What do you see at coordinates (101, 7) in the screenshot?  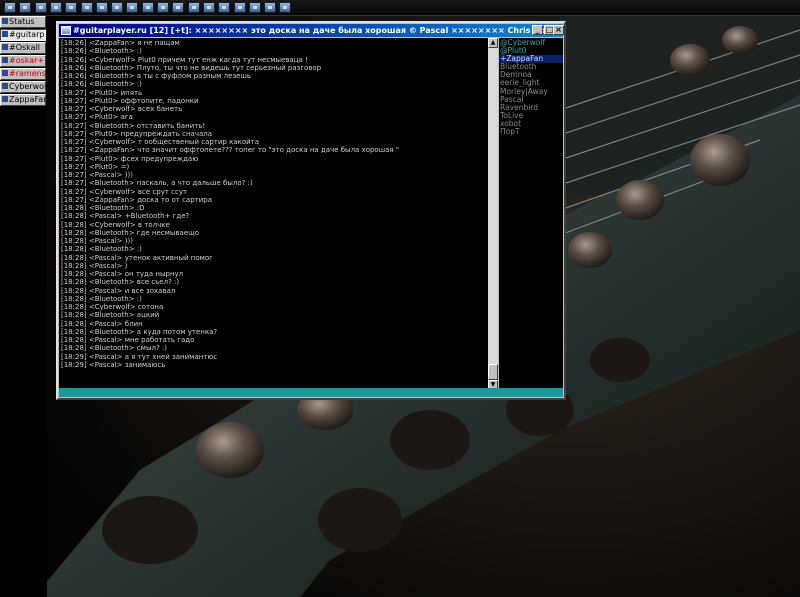 I see `address-book-icon` at bounding box center [101, 7].